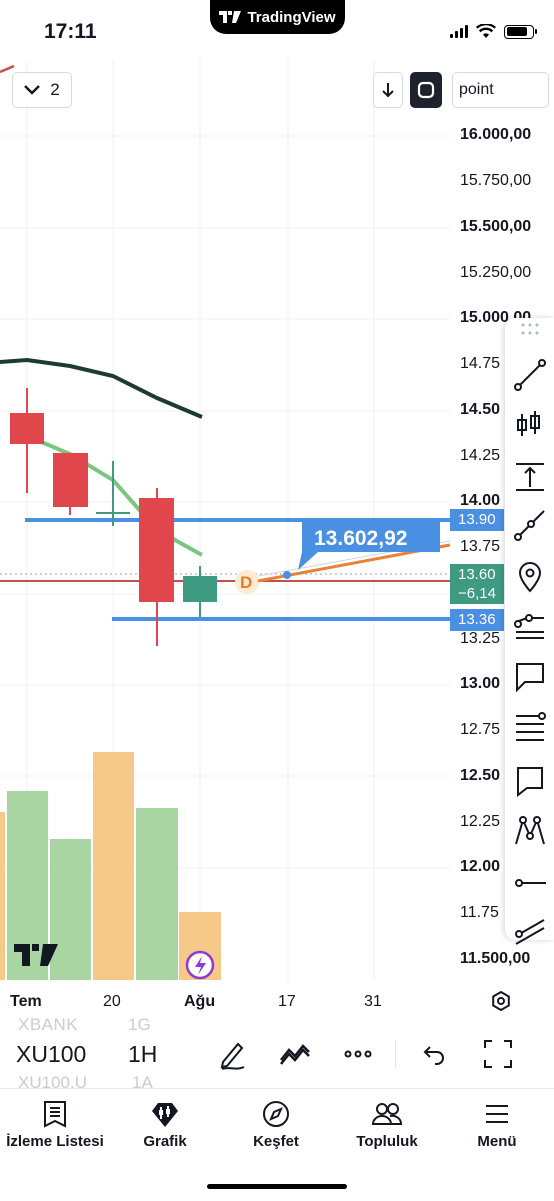  Describe the element at coordinates (477, 620) in the screenshot. I see `lower-line-price-tag: 13.36` at that location.